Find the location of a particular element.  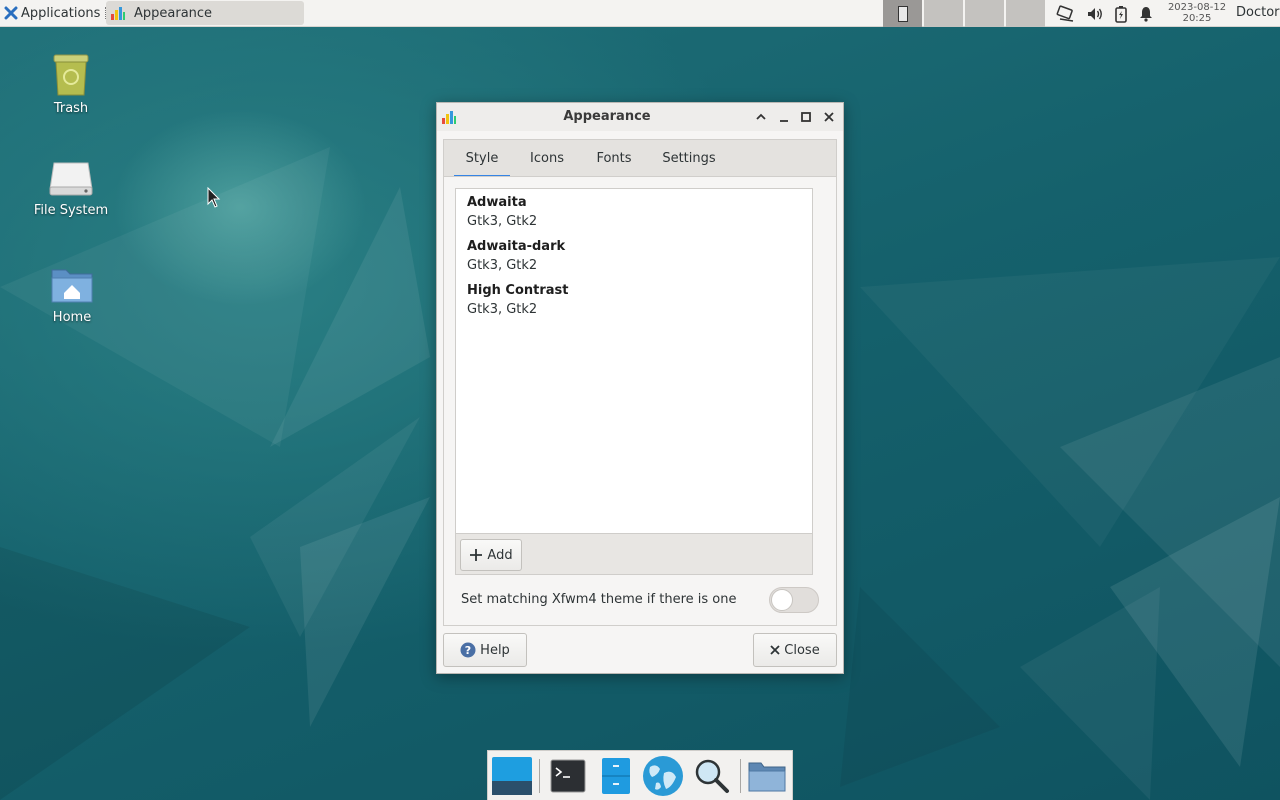

web-browser-icon is located at coordinates (663, 776).